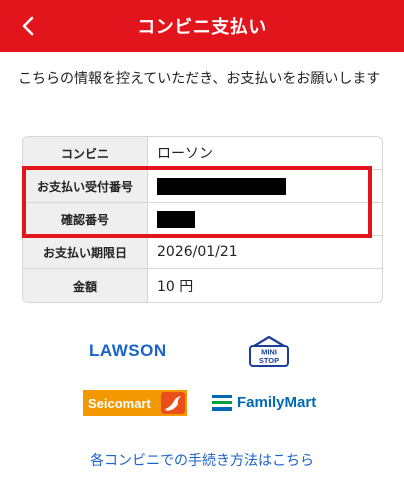 This screenshot has width=404, height=499. What do you see at coordinates (202, 460) in the screenshot?
I see `procedure-link: 各コンビニでの手続き方法はこちら` at bounding box center [202, 460].